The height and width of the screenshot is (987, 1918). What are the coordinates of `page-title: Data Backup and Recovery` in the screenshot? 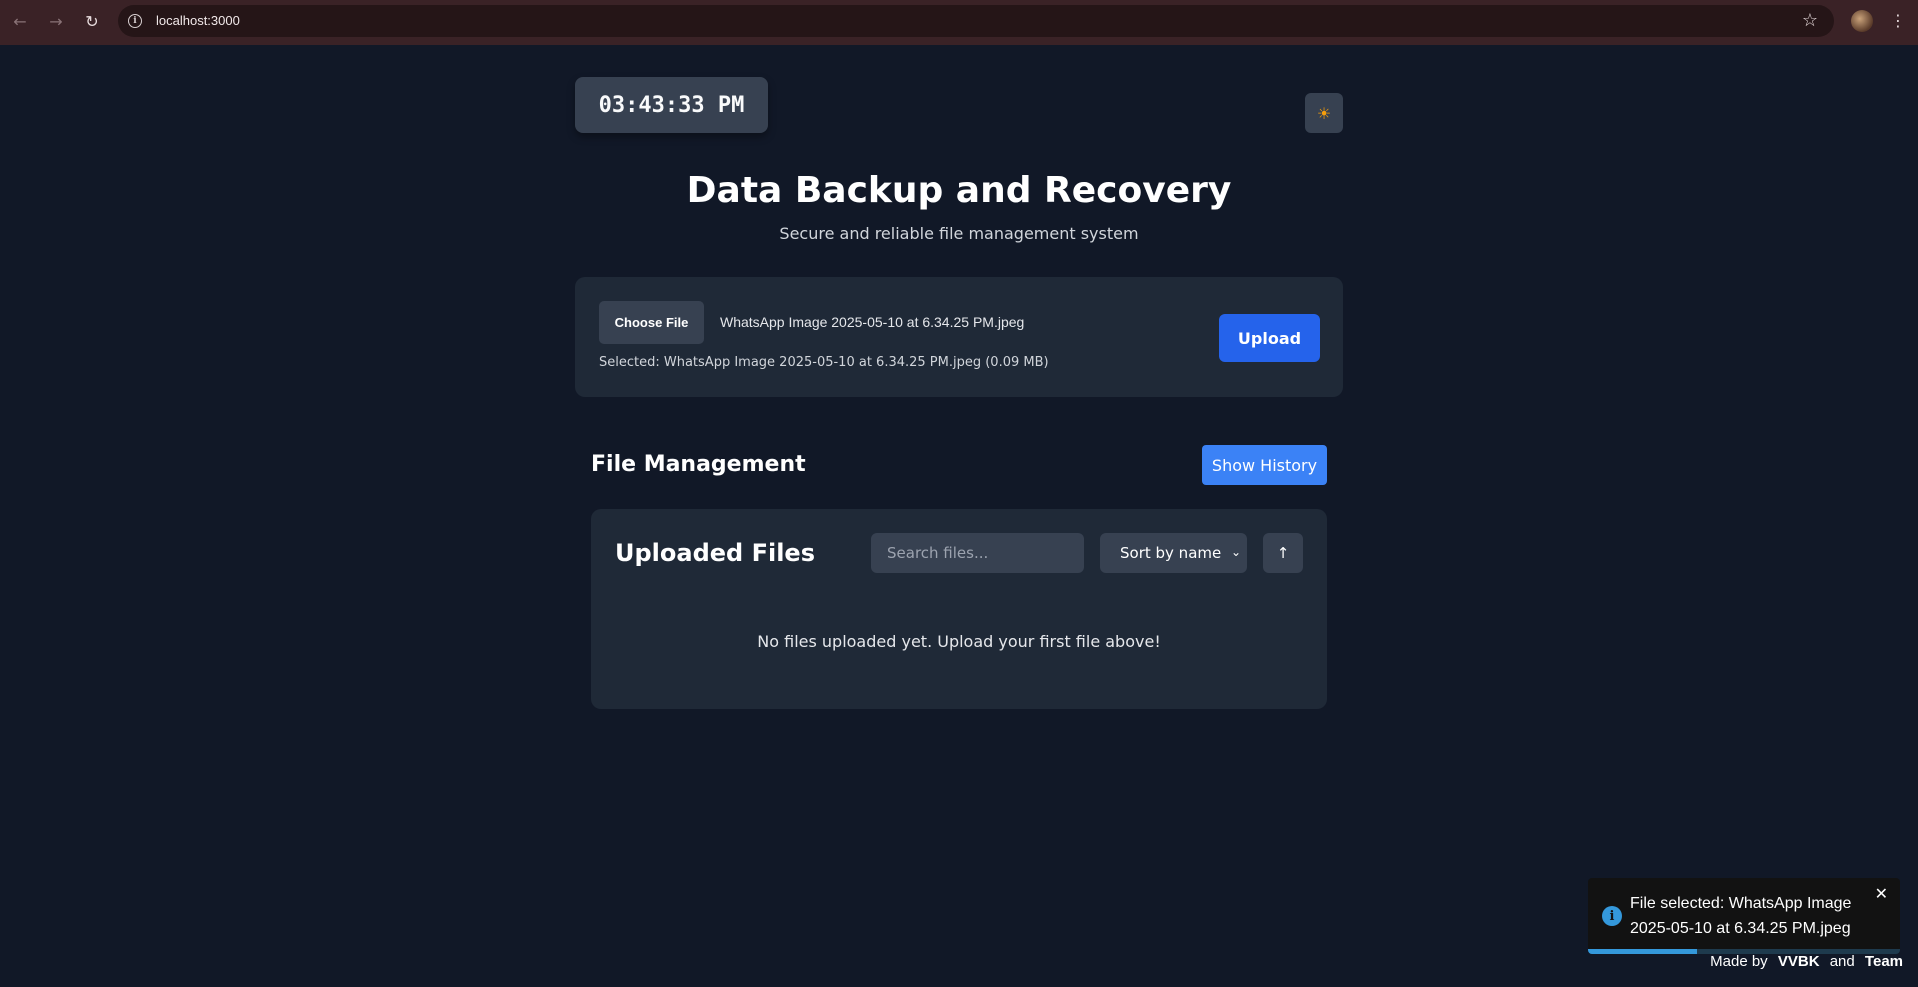 It's located at (959, 190).